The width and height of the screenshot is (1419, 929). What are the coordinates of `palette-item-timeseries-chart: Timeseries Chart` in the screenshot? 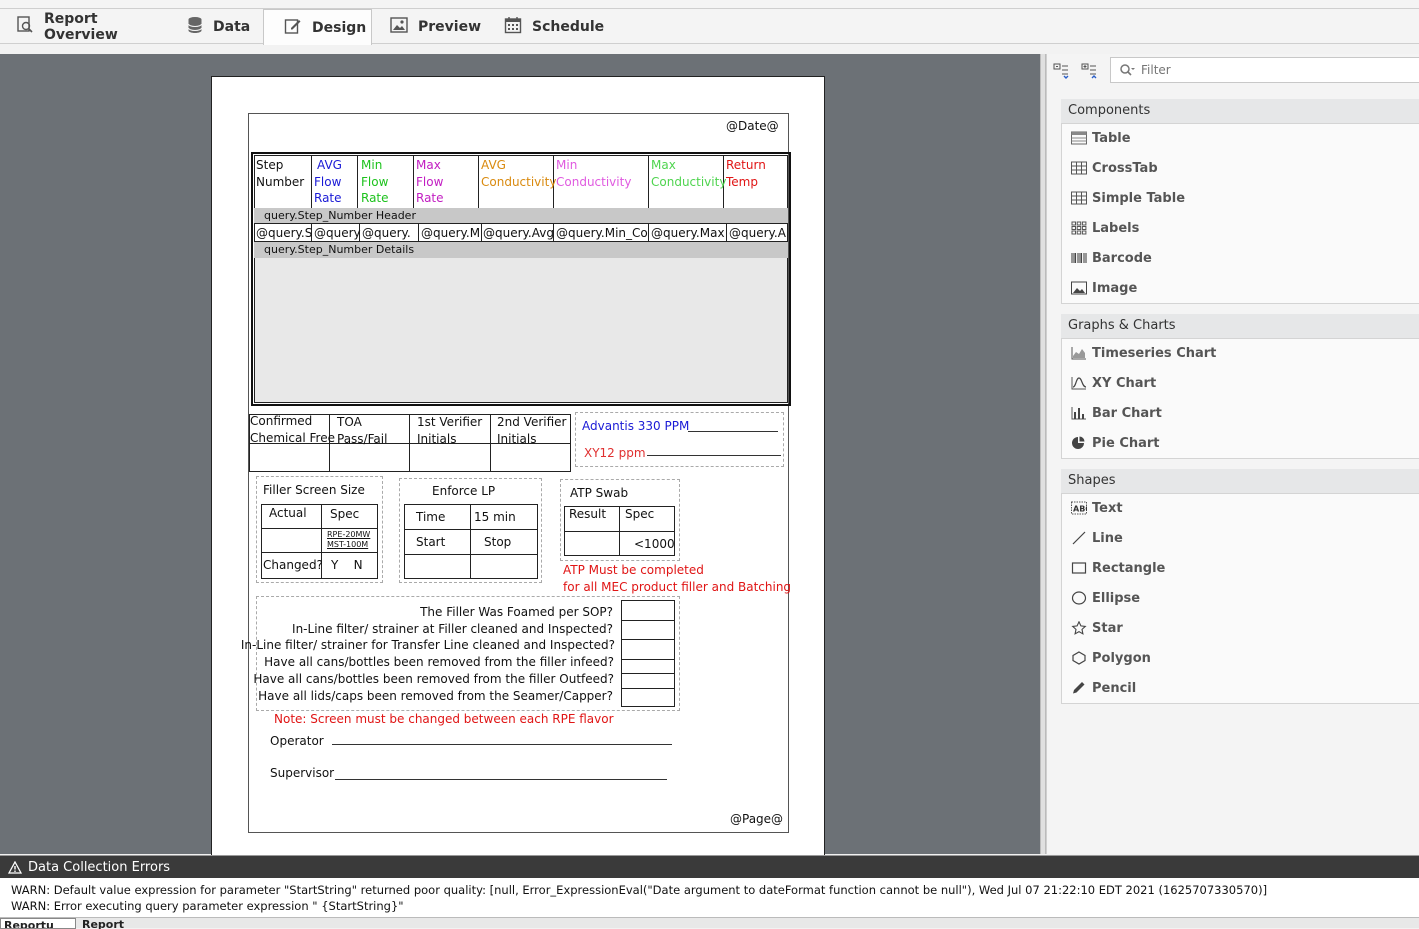 It's located at (1143, 353).